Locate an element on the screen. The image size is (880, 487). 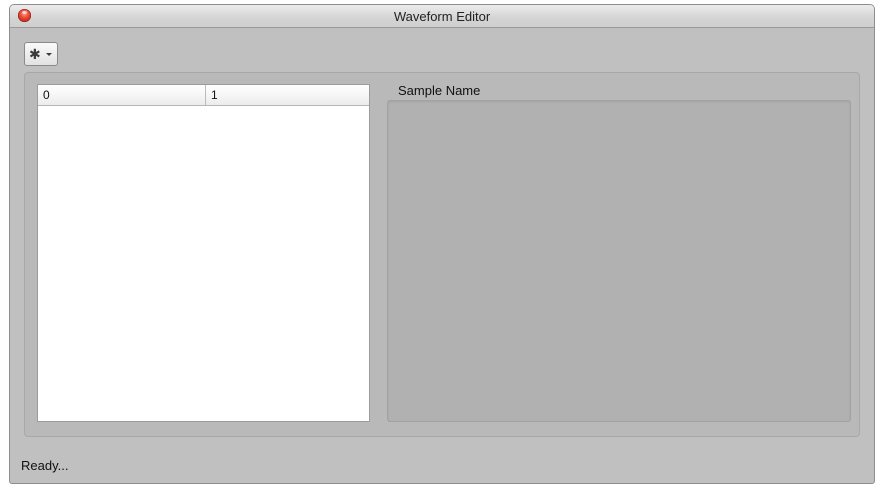
chevron-down-icon is located at coordinates (49, 54).